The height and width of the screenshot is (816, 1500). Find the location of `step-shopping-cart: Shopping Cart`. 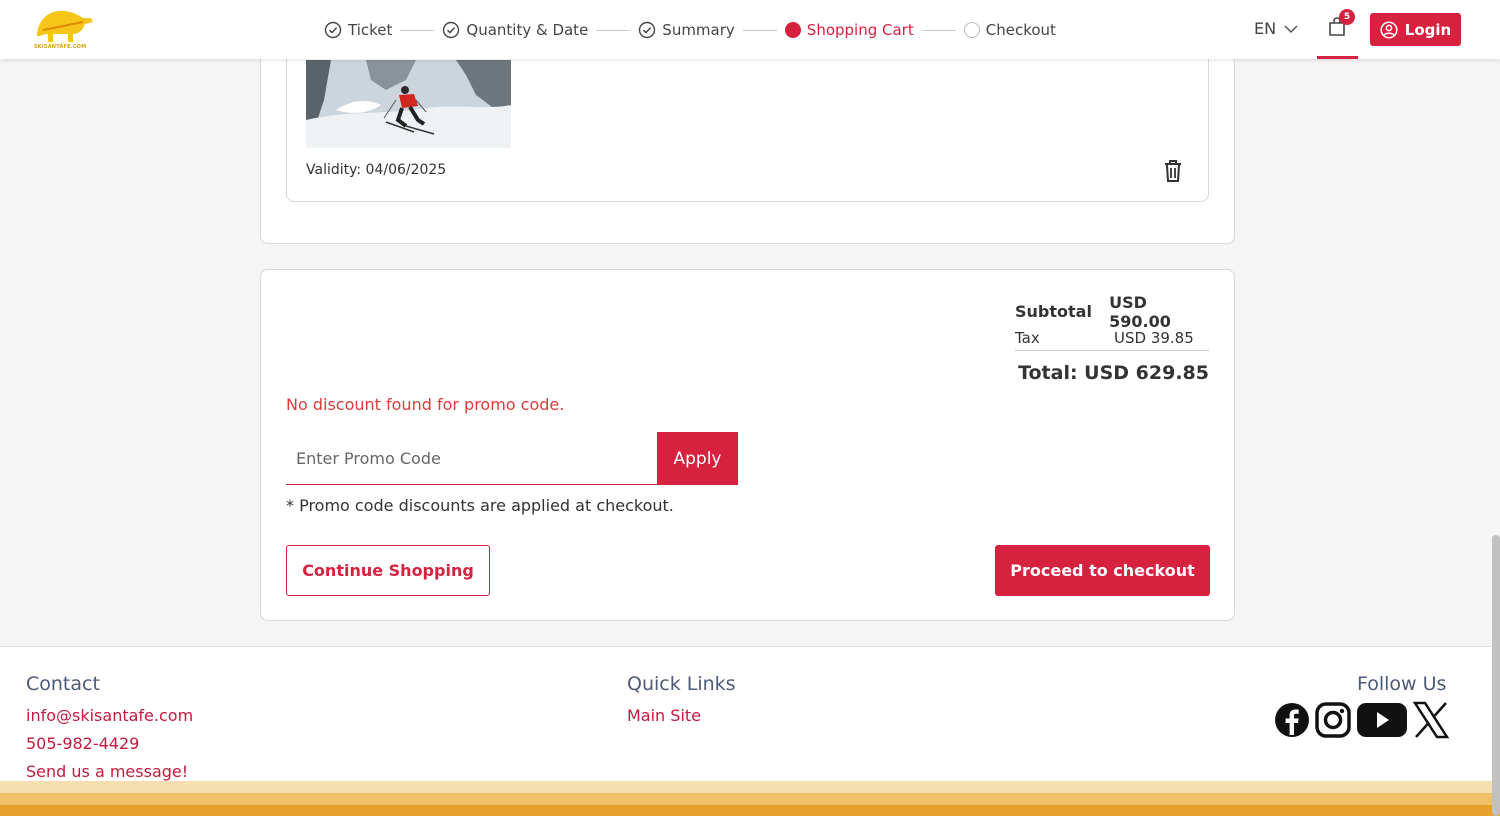

step-shopping-cart: Shopping Cart is located at coordinates (849, 30).